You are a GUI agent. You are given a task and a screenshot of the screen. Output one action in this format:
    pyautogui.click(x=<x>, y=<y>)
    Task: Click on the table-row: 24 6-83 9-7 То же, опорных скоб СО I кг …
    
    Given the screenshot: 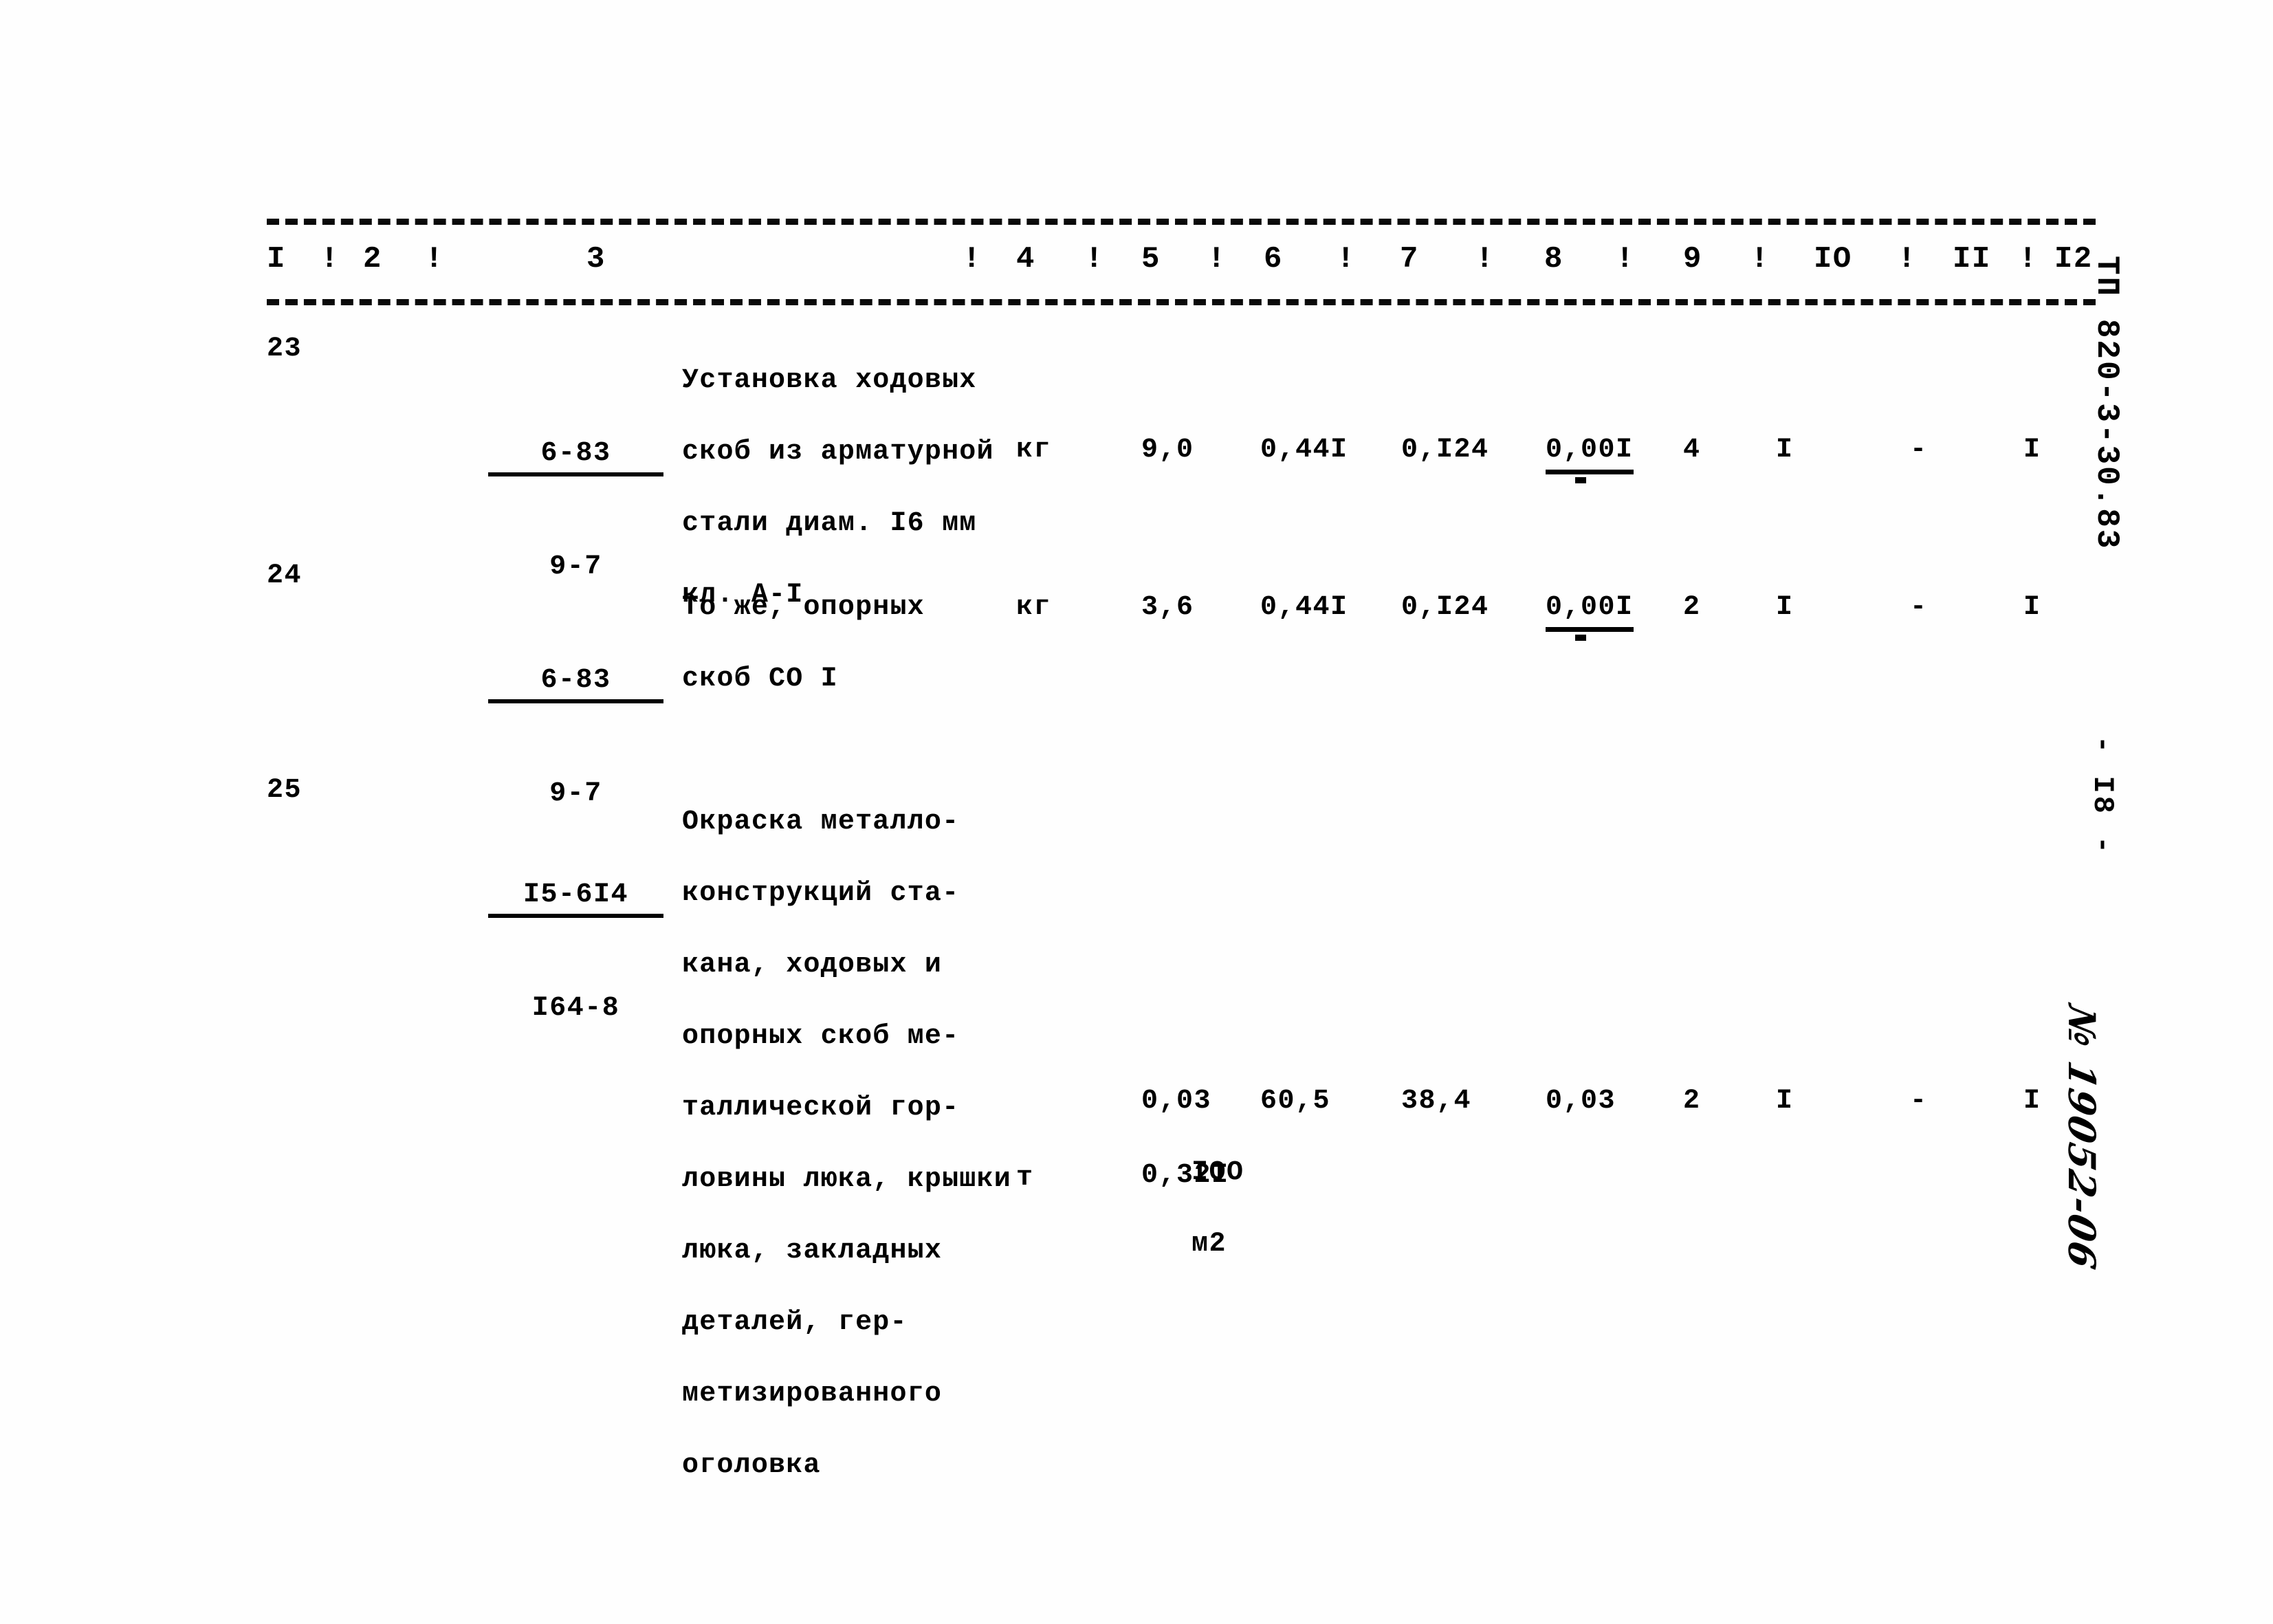 What is the action you would take?
    pyautogui.click(x=1181, y=674)
    